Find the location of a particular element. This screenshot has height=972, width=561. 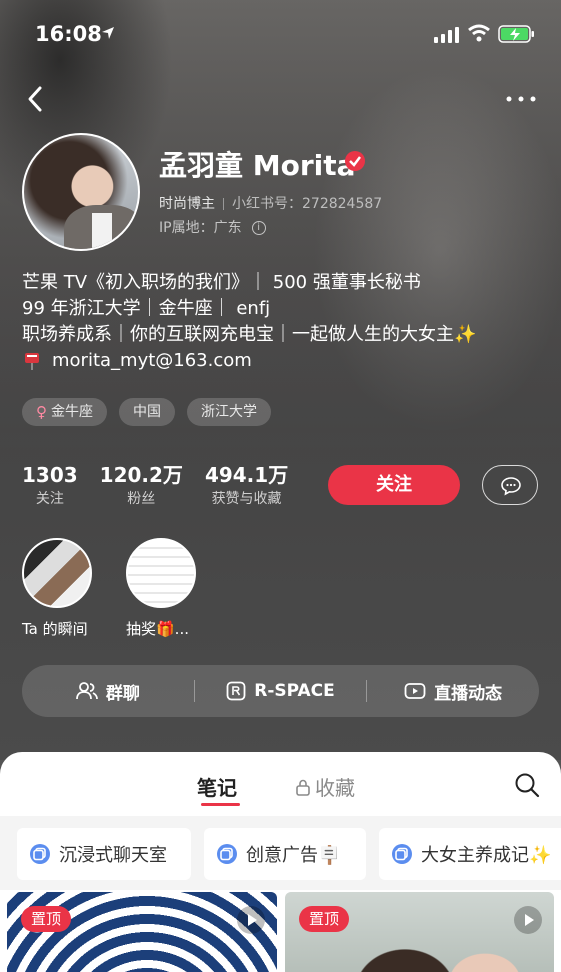

bio-line: 芒果 TV《初入职场的我们》｜ 500 强董事长秘书 is located at coordinates (221, 282).